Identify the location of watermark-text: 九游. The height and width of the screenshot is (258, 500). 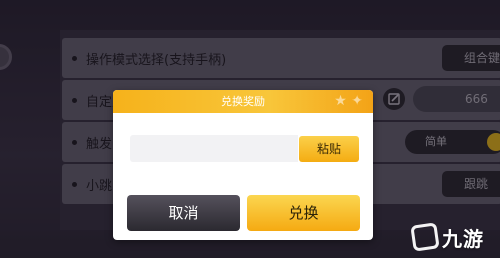
(463, 238).